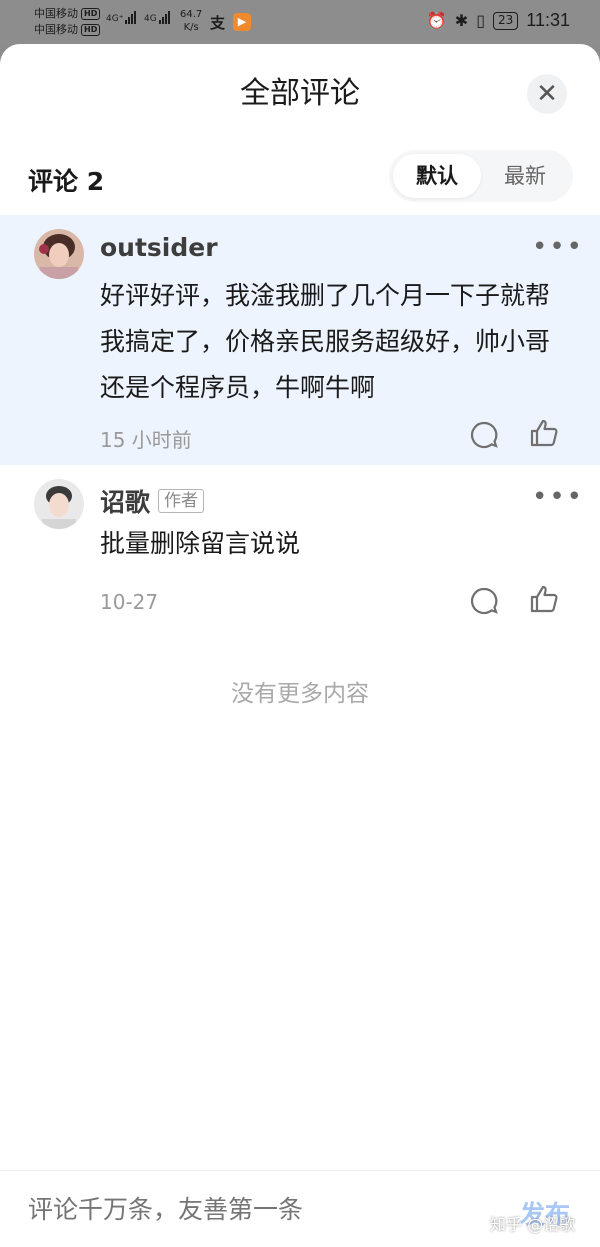 This screenshot has height=1247, width=600. I want to click on signal-strength-2: 4G, so click(157, 17).